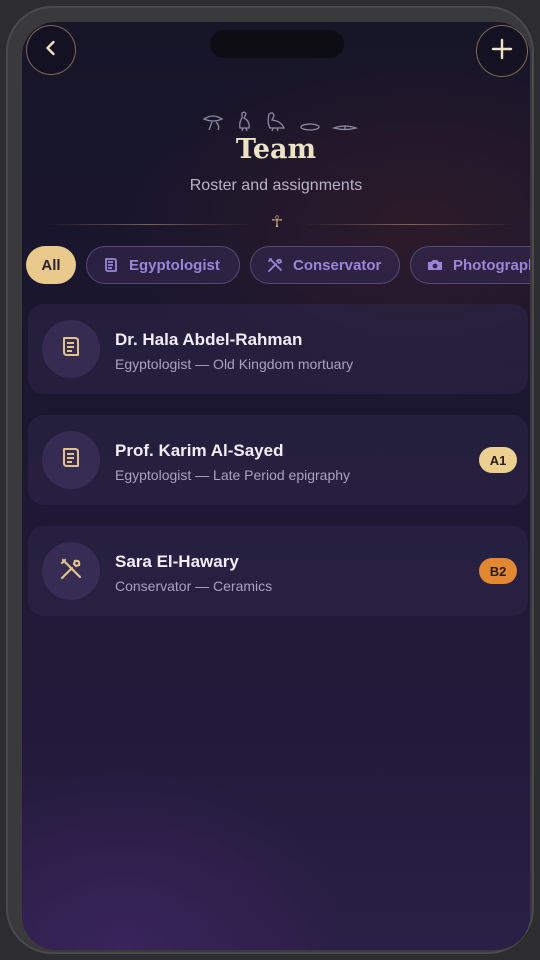  Describe the element at coordinates (310, 127) in the screenshot. I see `mouth-glyph-icon` at that location.